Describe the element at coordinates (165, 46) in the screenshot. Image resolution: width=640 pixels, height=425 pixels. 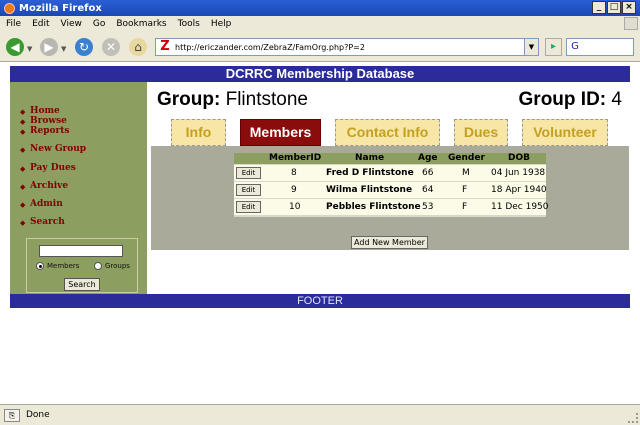
I see `site-favicon-icon: Z` at that location.